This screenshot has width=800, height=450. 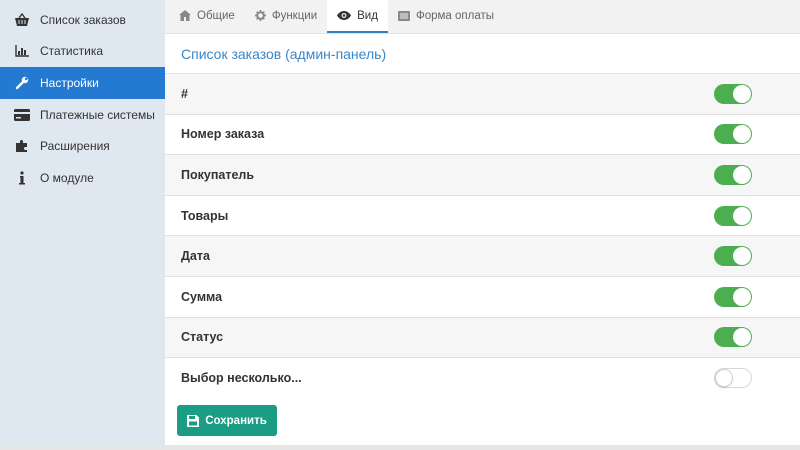 I want to click on save-button: Сохранить, so click(x=227, y=420).